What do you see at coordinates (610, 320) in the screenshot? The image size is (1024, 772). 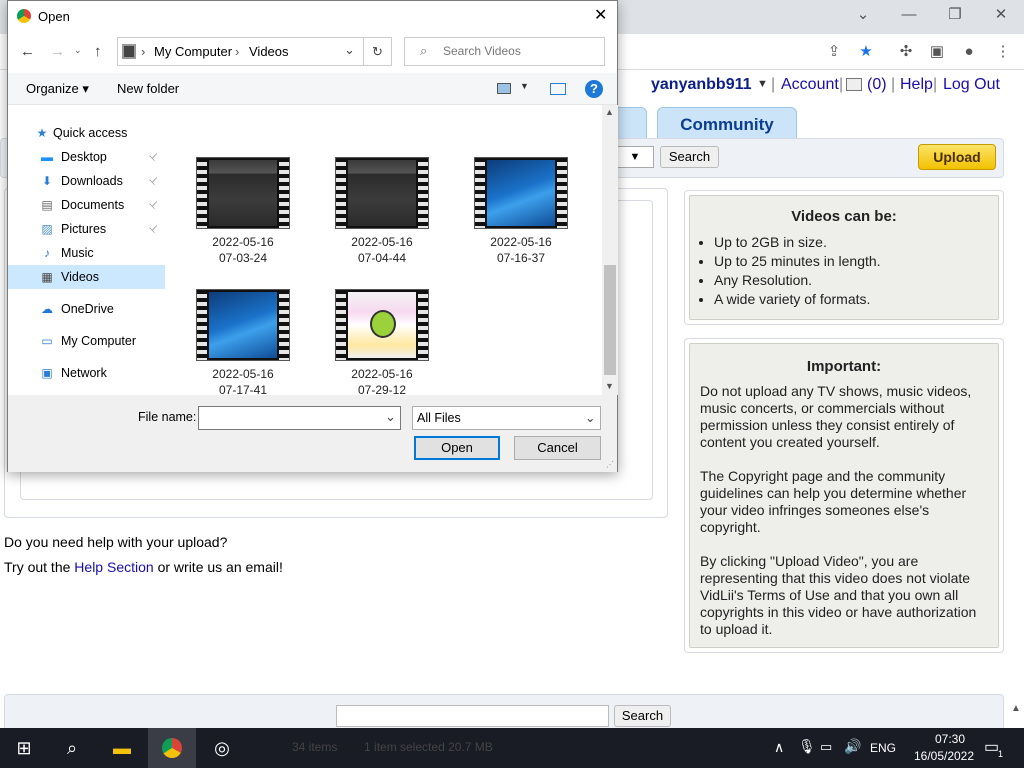 I see `scroll-thumb` at bounding box center [610, 320].